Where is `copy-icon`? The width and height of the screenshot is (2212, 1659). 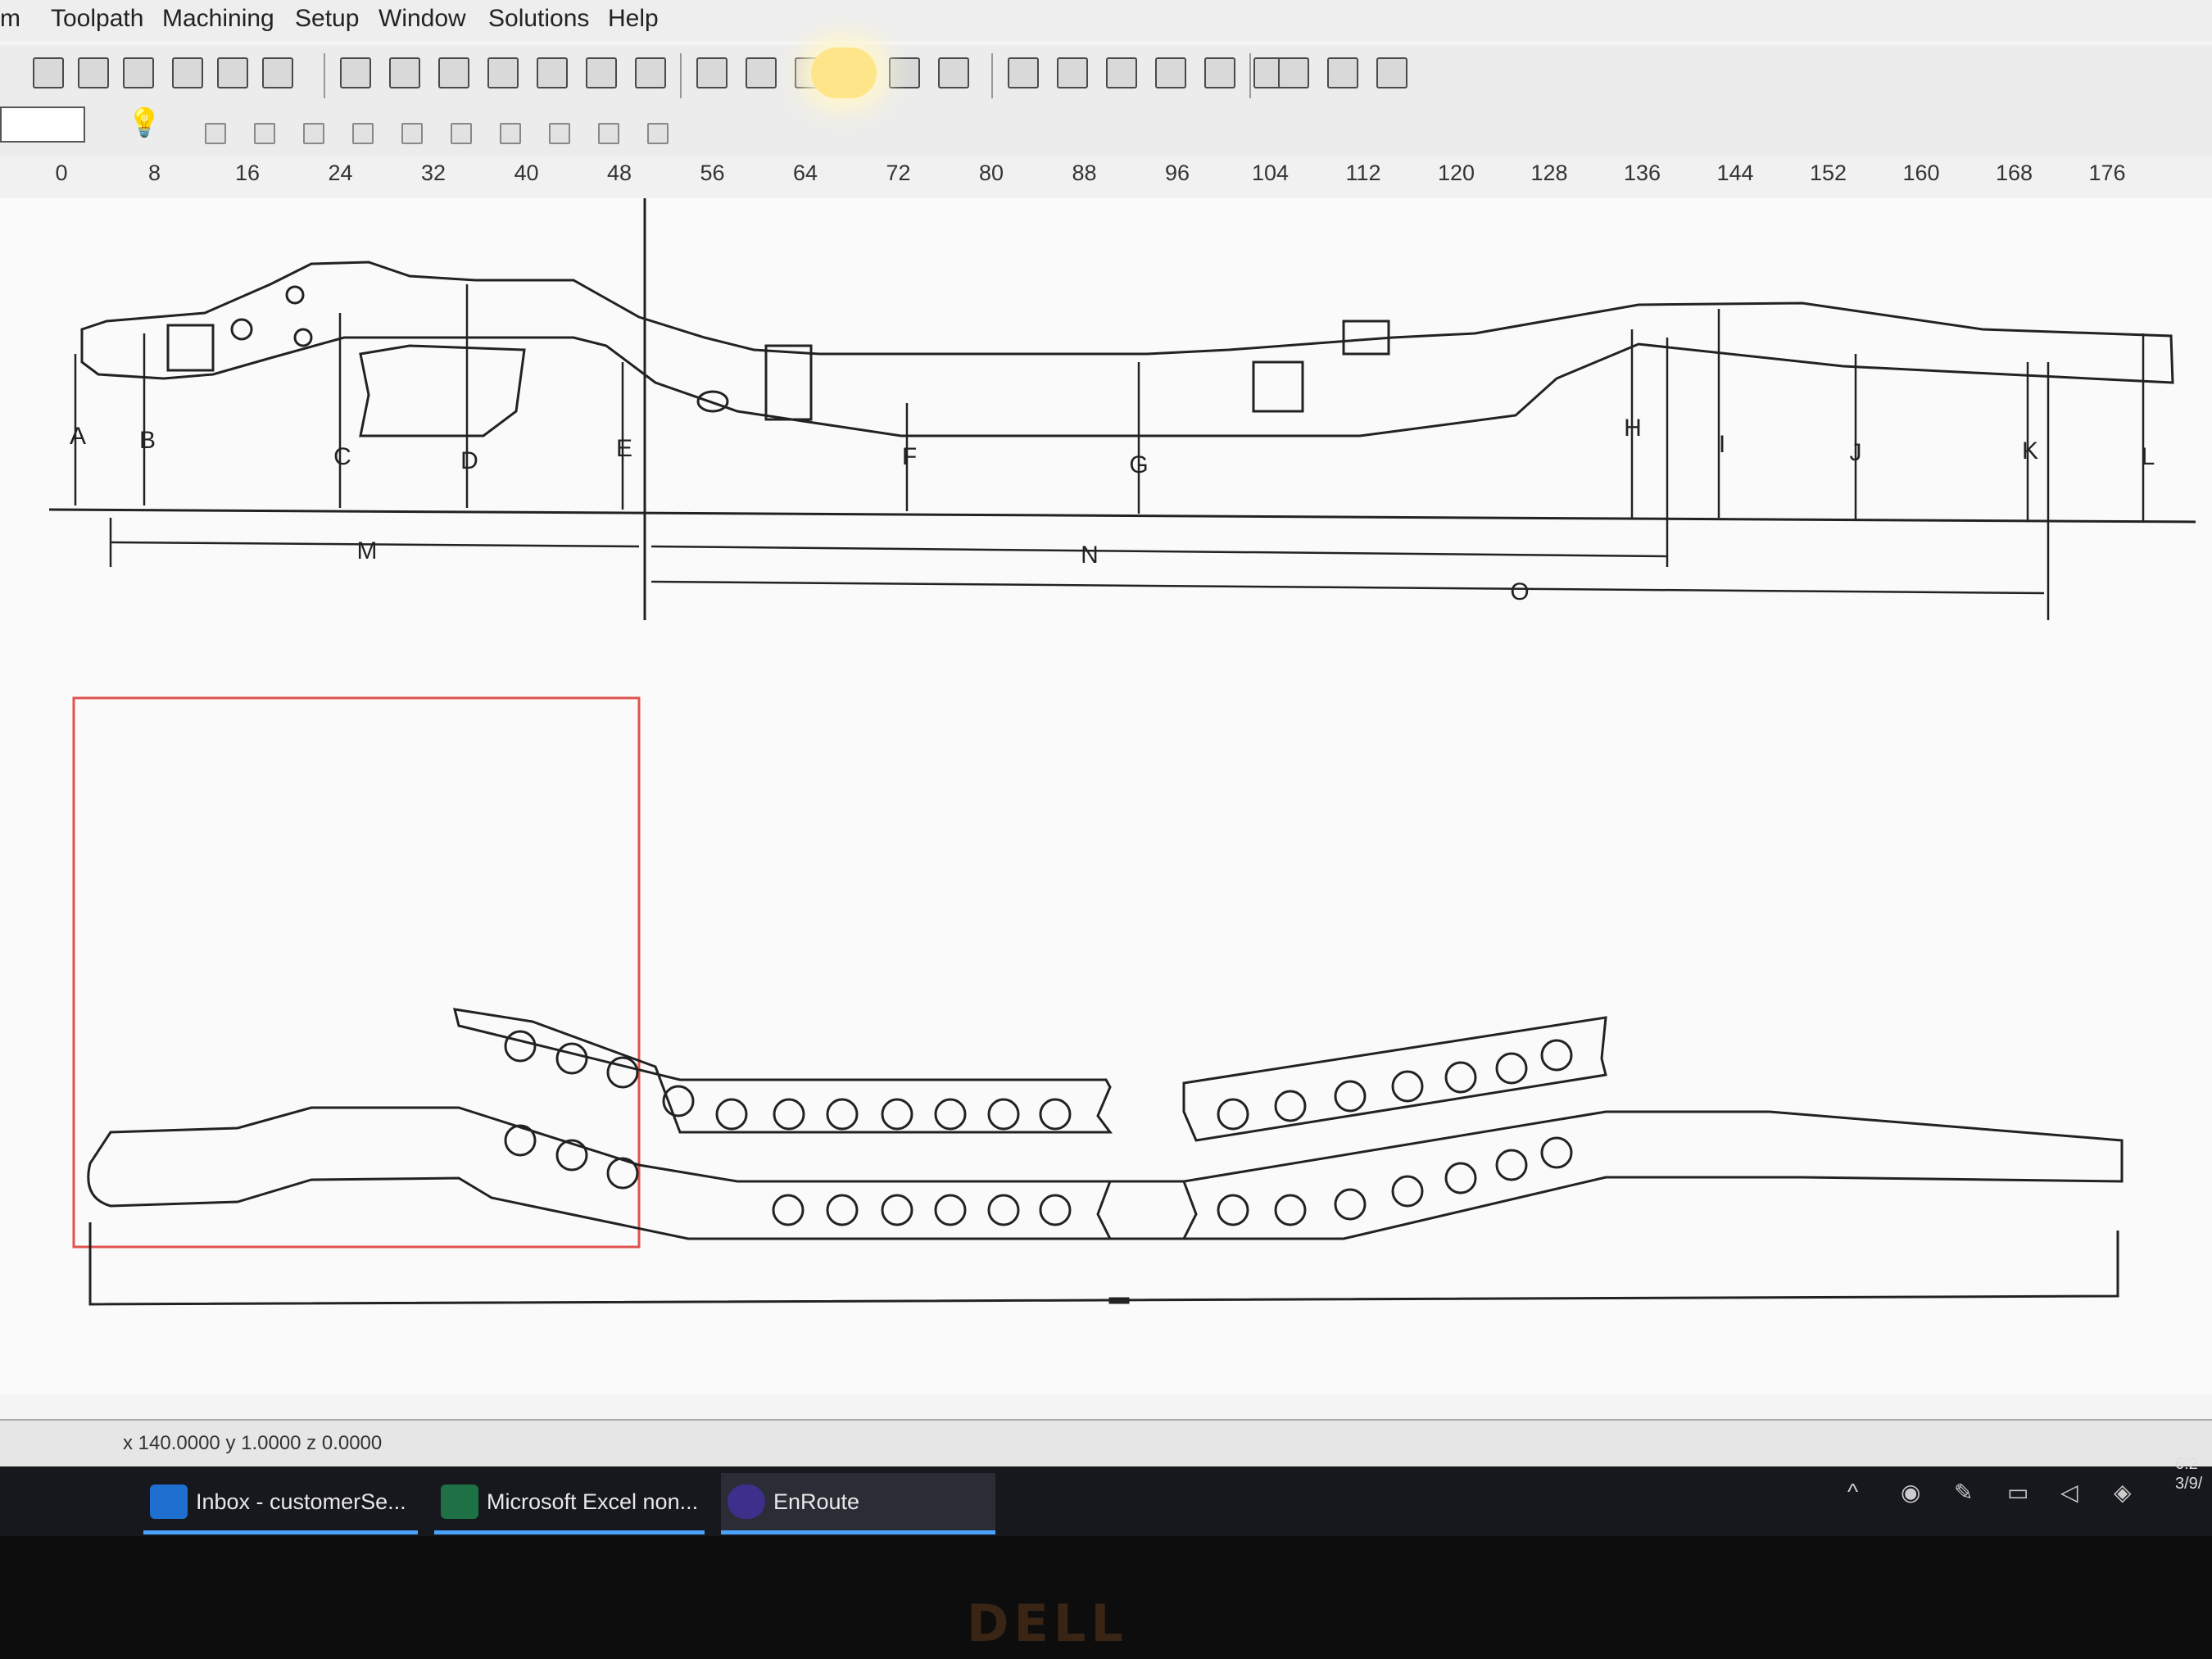 copy-icon is located at coordinates (93, 72).